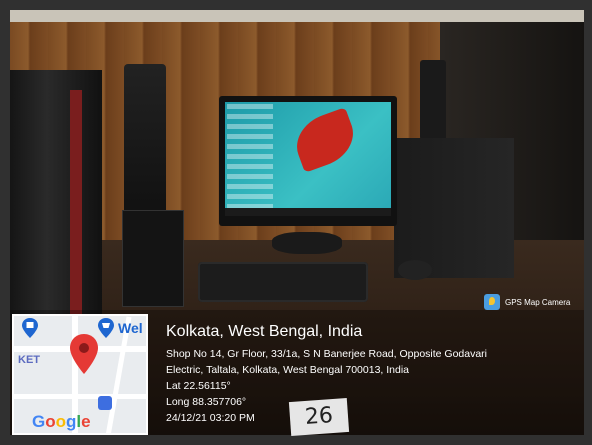  Describe the element at coordinates (106, 328) in the screenshot. I see `shopping-marker-icon` at that location.